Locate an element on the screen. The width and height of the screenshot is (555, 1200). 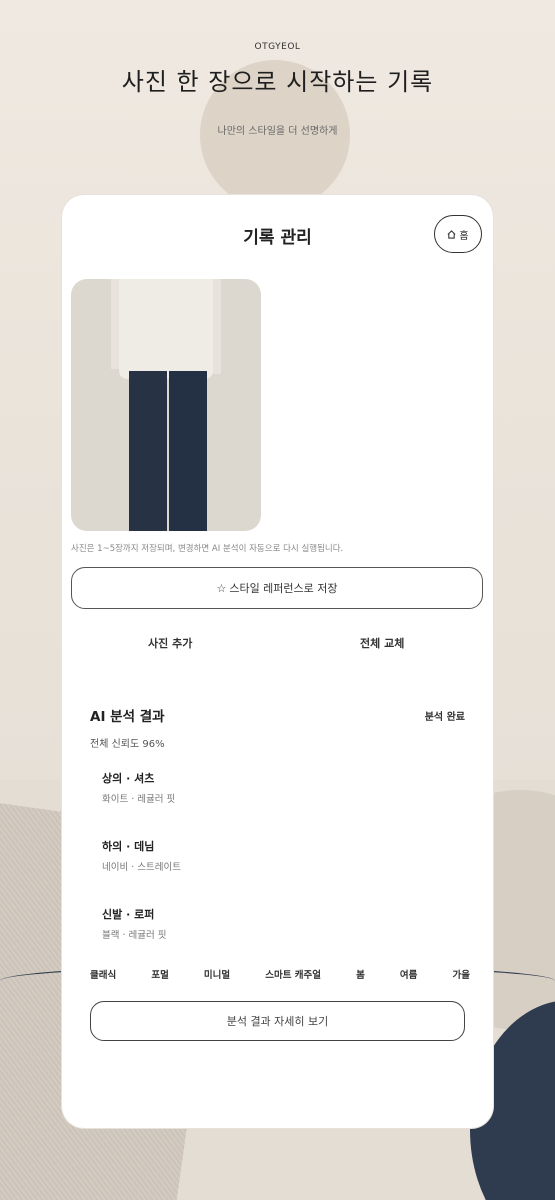
analysis-item-detail: 화이트 · 레귤러 핏 is located at coordinates (139, 799).